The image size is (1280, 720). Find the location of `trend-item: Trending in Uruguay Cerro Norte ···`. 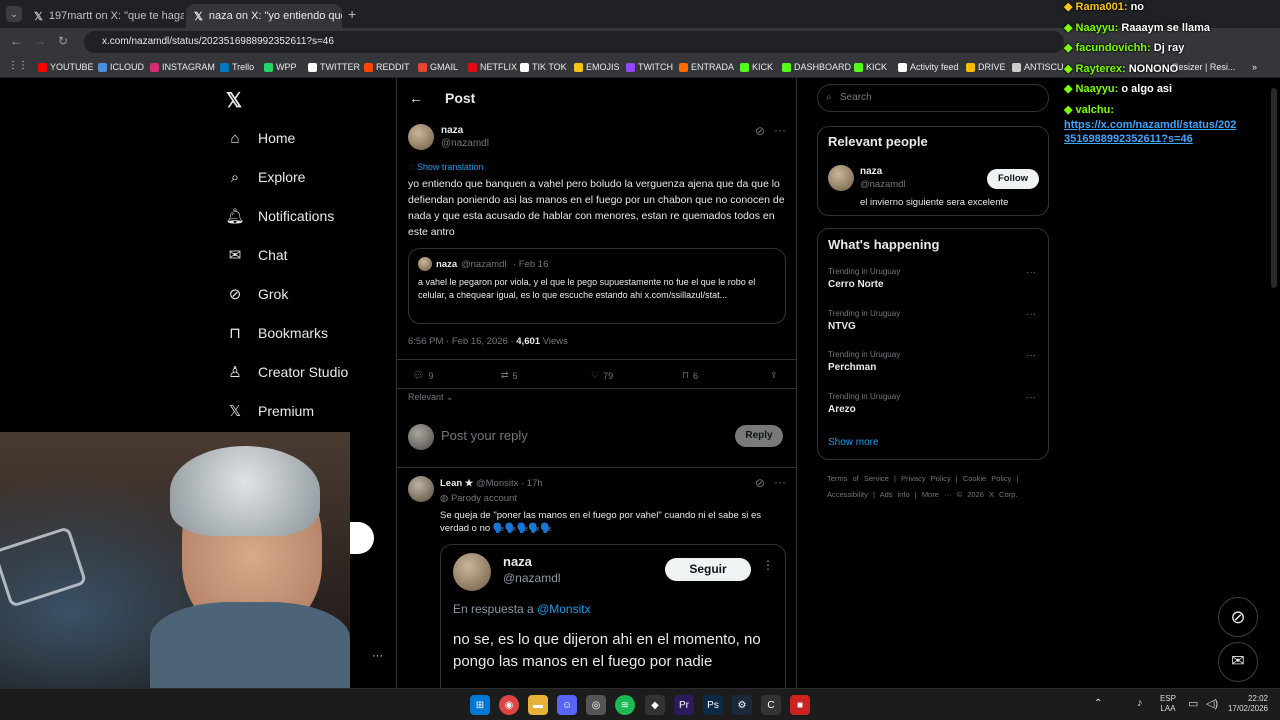

trend-item: Trending in Uruguay Cerro Norte ··· is located at coordinates (933, 278).